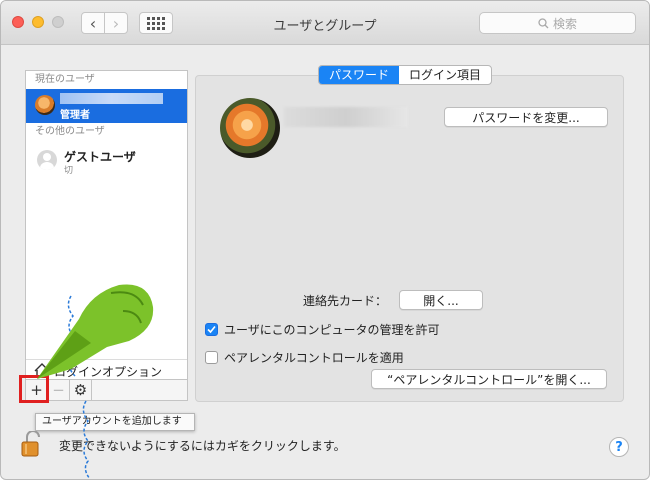  I want to click on tab-bar: パスワード ログイン項目, so click(405, 75).